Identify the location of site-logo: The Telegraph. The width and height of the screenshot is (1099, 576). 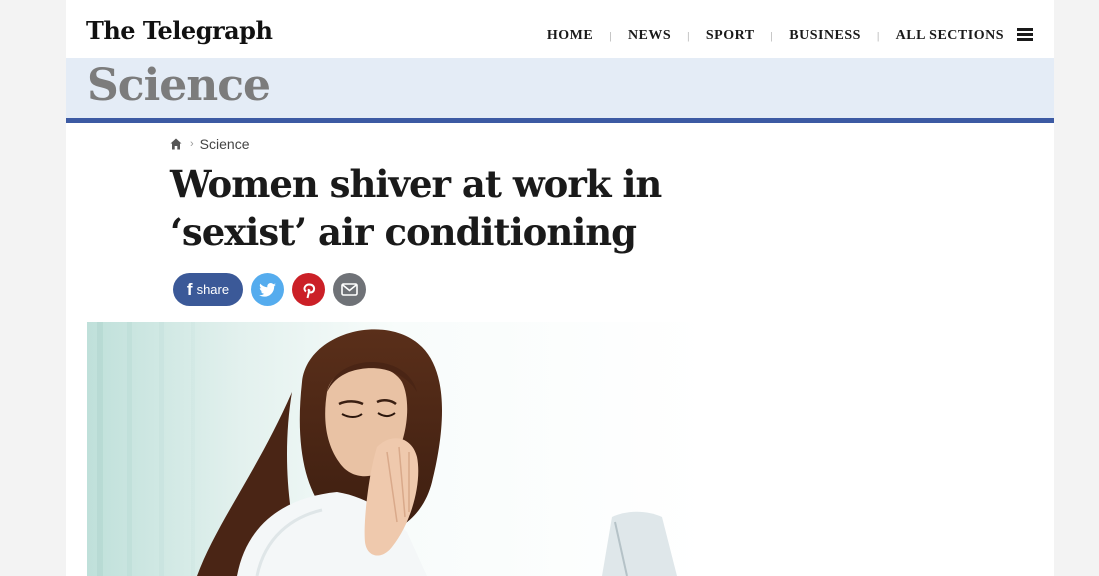
(179, 30).